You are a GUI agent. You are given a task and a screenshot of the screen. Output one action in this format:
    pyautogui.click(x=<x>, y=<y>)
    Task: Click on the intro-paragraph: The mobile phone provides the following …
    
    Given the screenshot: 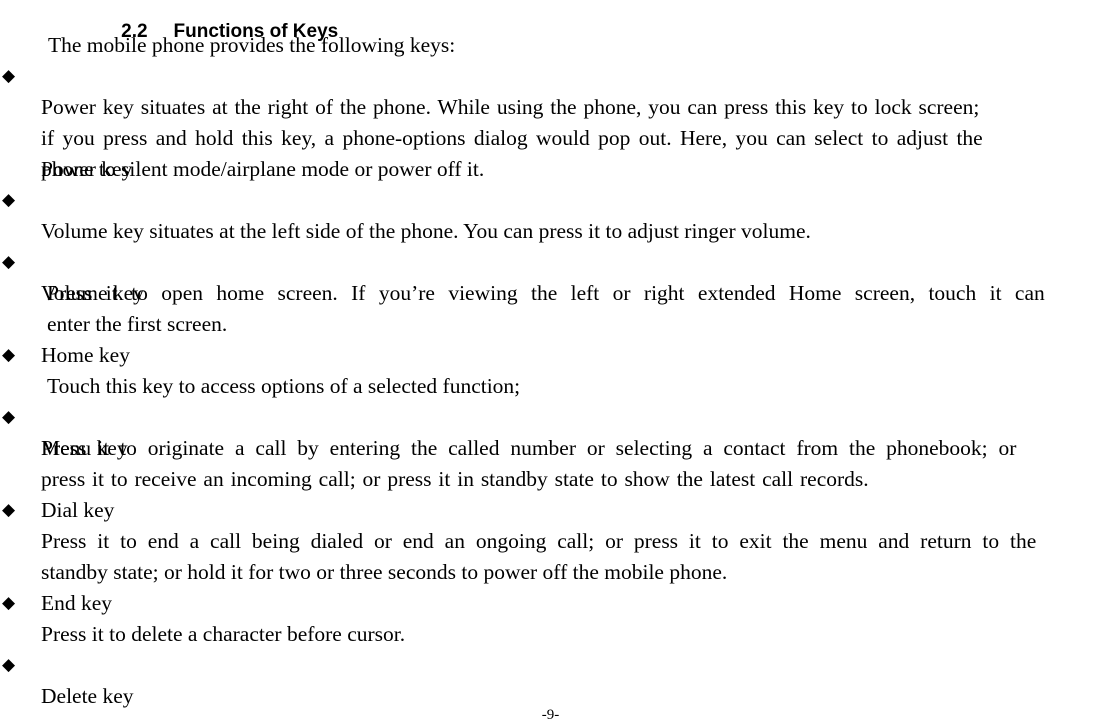 What is the action you would take?
    pyautogui.click(x=252, y=45)
    